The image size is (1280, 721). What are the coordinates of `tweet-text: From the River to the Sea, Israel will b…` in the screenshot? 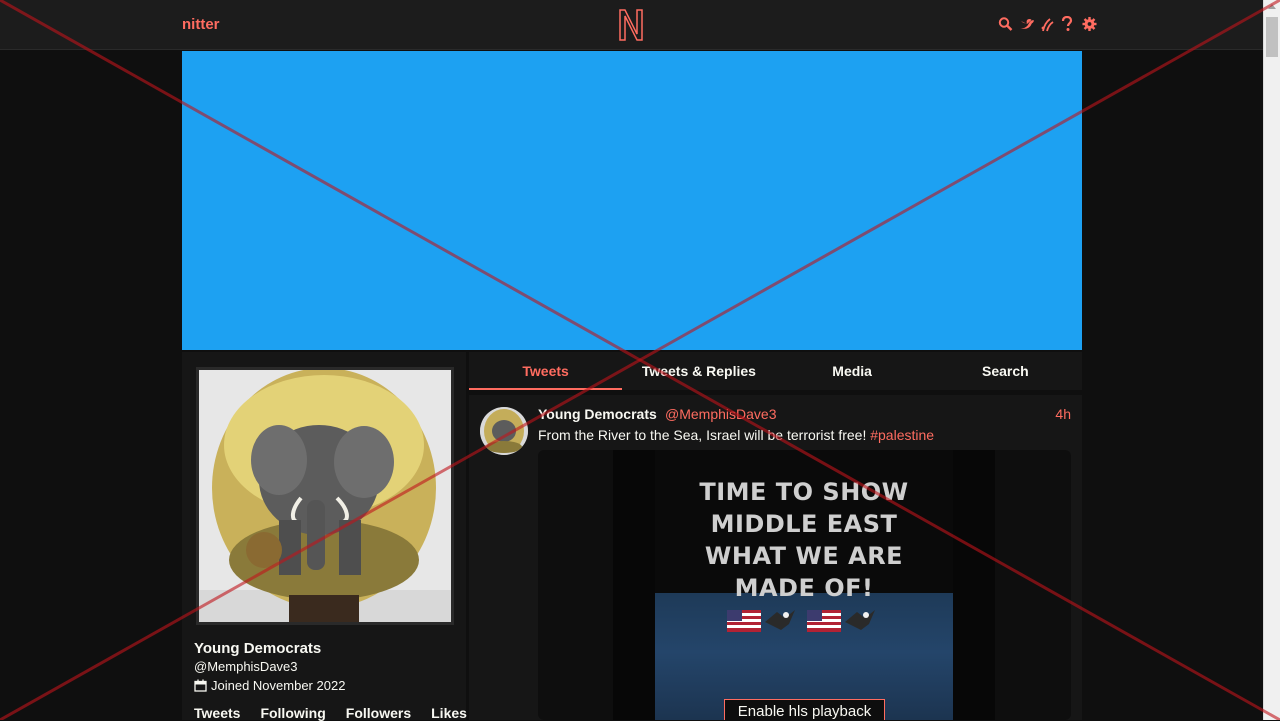 It's located at (736, 435).